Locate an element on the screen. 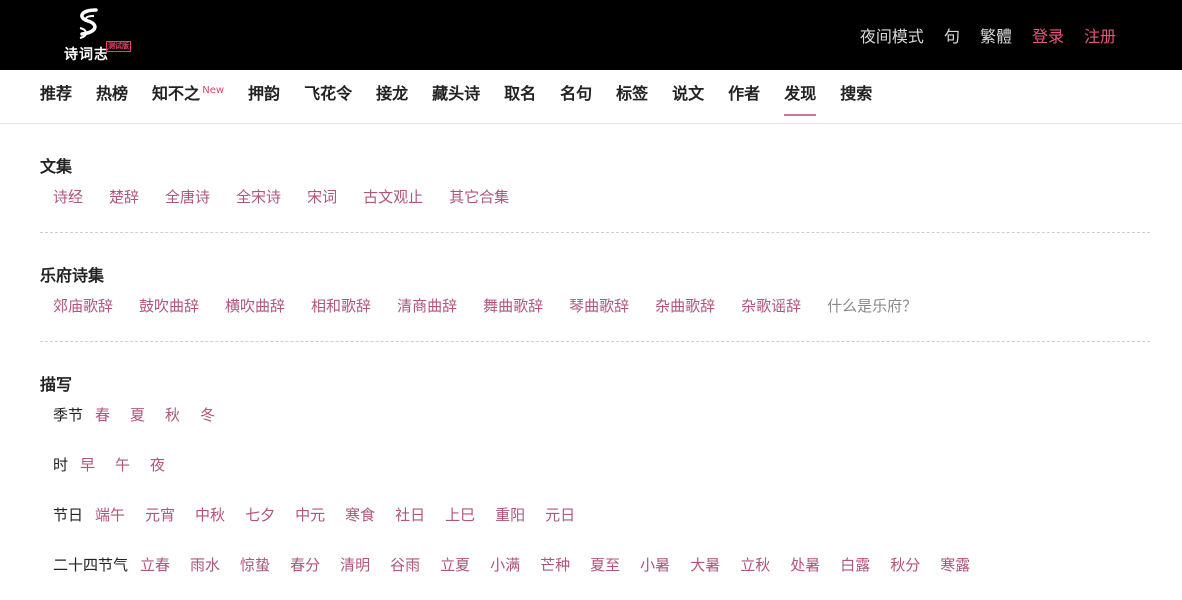 This screenshot has height=600, width=1182. nav-item: 飞花令 is located at coordinates (328, 99).